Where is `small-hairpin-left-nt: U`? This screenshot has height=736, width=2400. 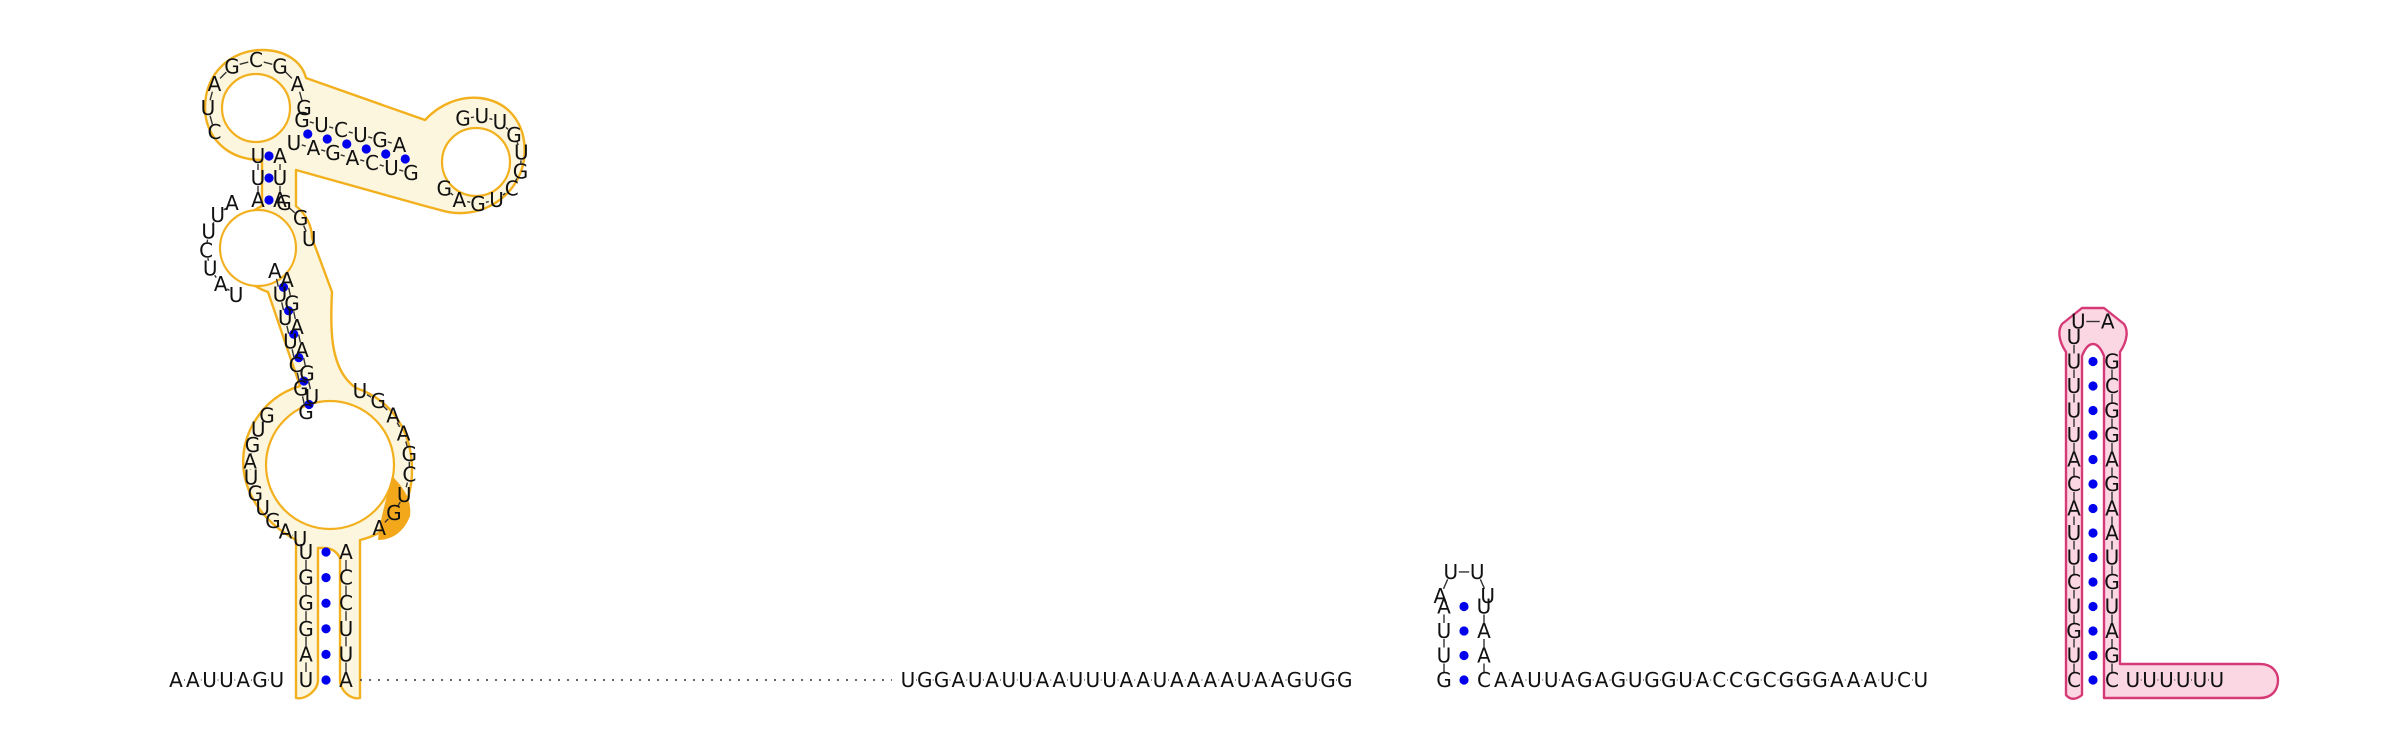 small-hairpin-left-nt: U is located at coordinates (1444, 631).